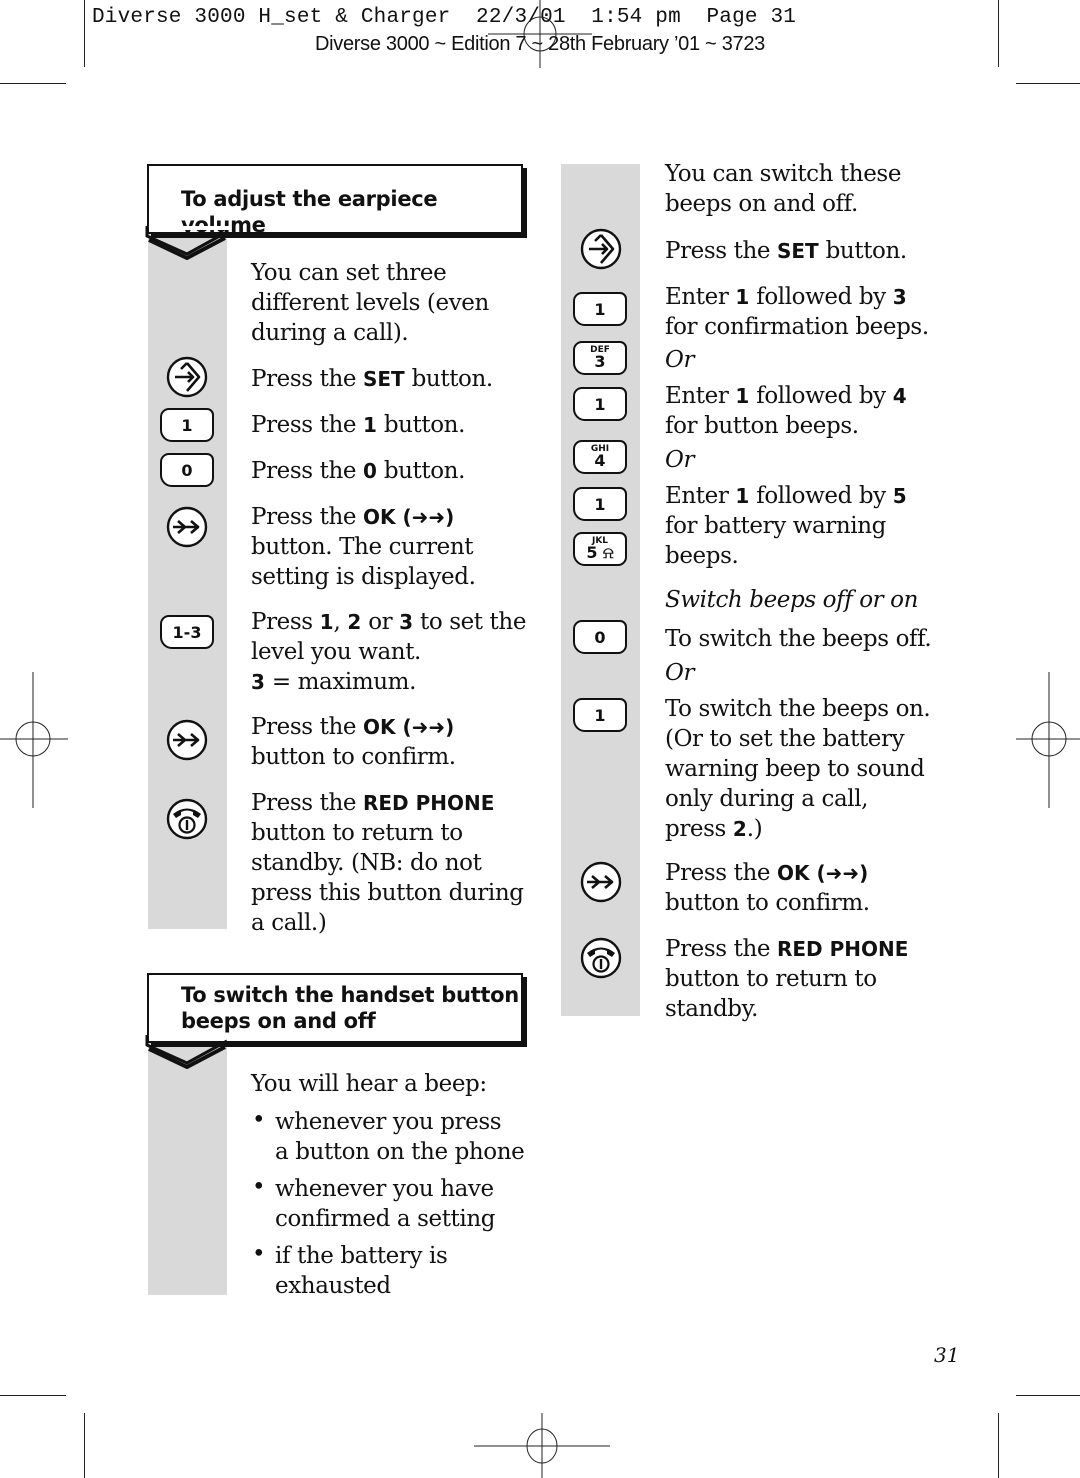  I want to click on key-5-jkl-icon: JKL 5 ⍾, so click(600, 549).